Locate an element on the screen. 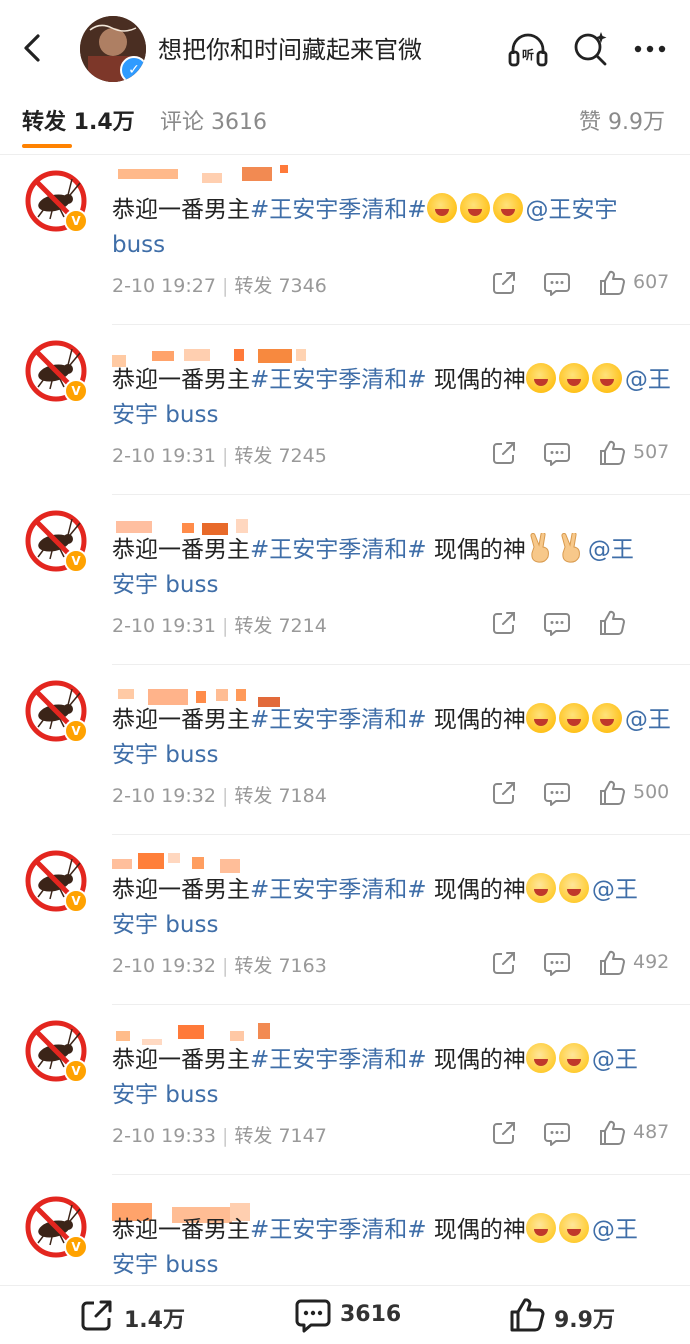 The image size is (690, 1344). mention-link: @王安宇 is located at coordinates (572, 210).